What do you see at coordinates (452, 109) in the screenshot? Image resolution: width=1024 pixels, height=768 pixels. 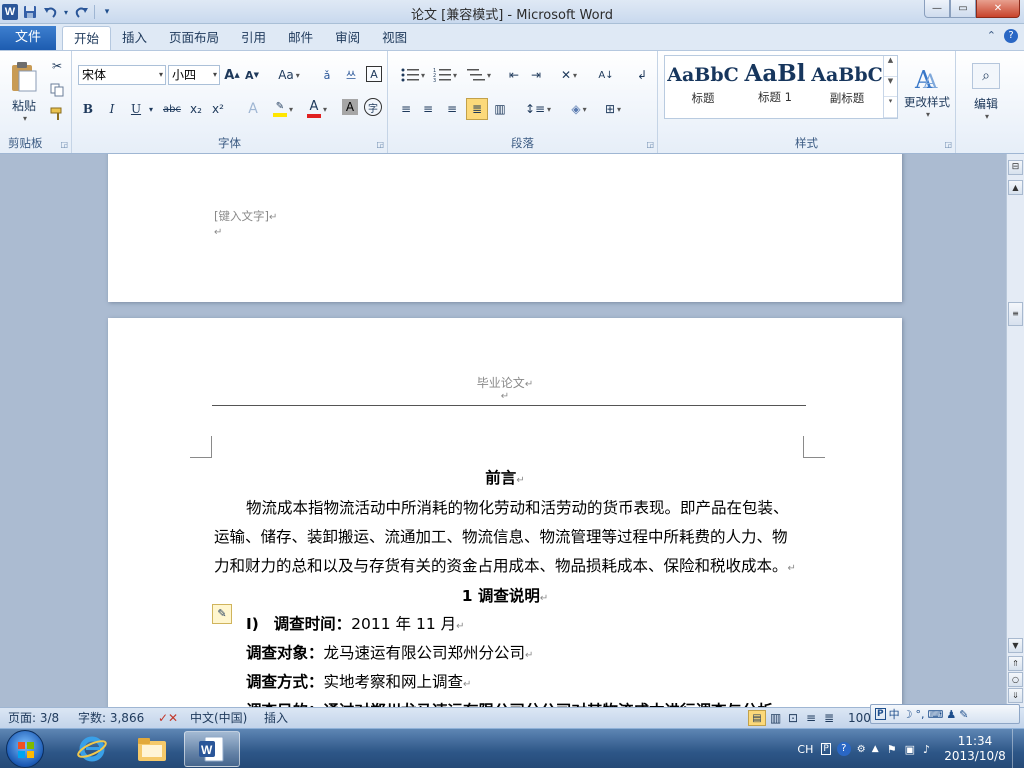 I see `align-right-icon: ≡` at bounding box center [452, 109].